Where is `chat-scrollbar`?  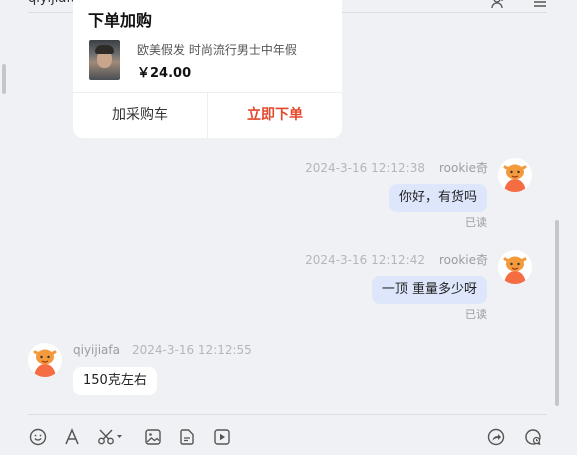 chat-scrollbar is located at coordinates (557, 313).